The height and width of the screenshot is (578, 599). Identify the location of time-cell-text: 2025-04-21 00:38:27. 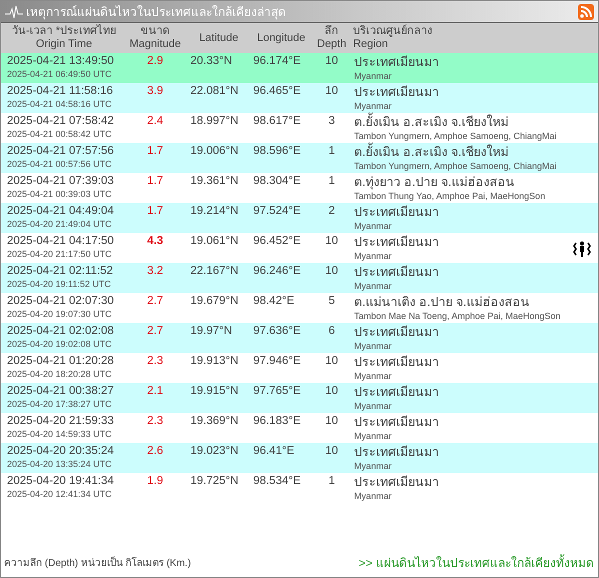
(61, 391).